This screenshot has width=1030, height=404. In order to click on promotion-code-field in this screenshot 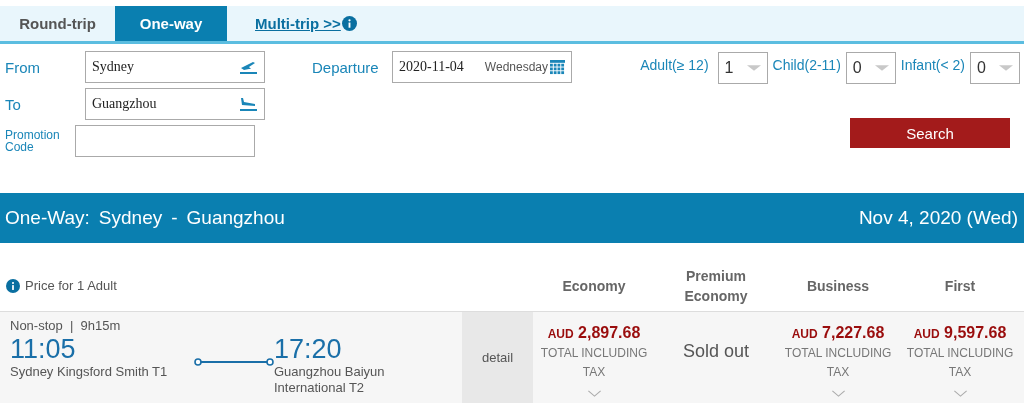, I will do `click(165, 141)`.